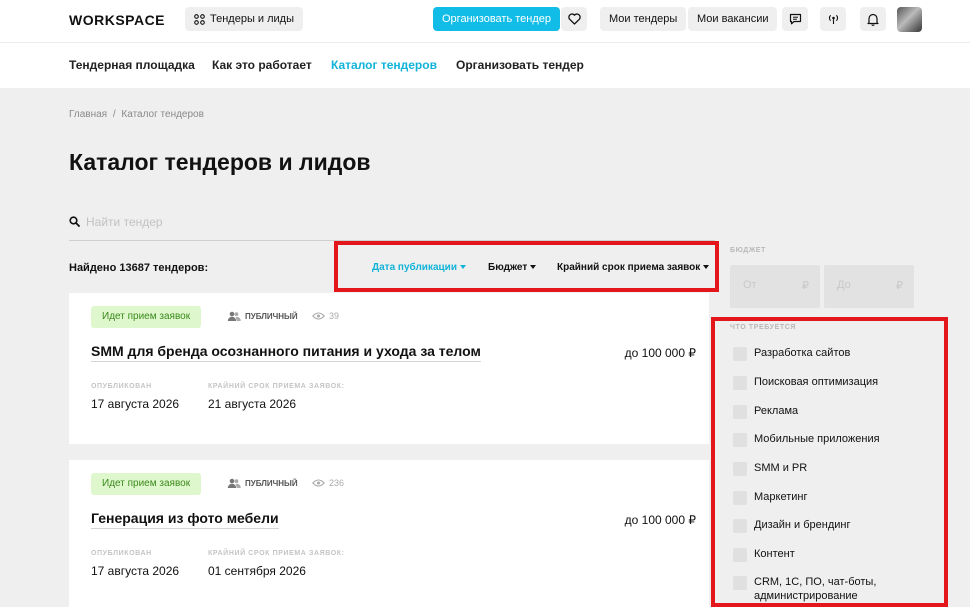 The height and width of the screenshot is (607, 970). I want to click on messages-button, so click(795, 19).